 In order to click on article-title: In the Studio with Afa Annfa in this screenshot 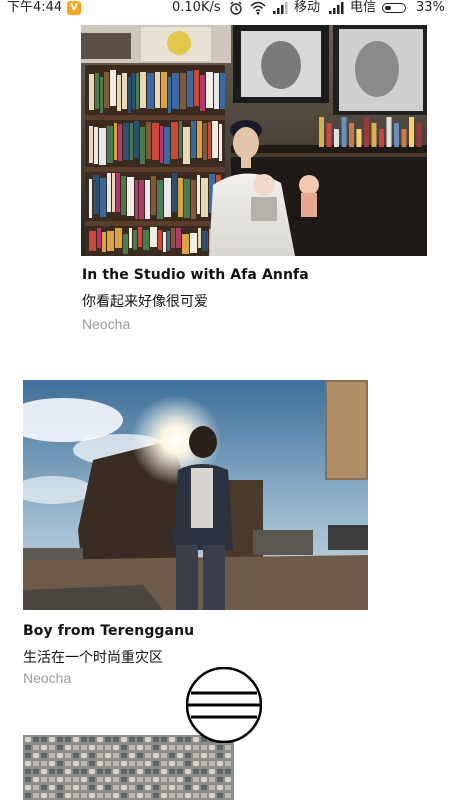, I will do `click(195, 275)`.